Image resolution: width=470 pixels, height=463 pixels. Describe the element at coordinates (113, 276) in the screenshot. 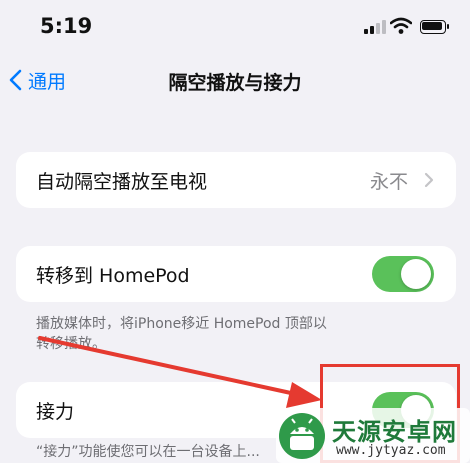

I see `homepod-label: 转移到 HomePod` at that location.